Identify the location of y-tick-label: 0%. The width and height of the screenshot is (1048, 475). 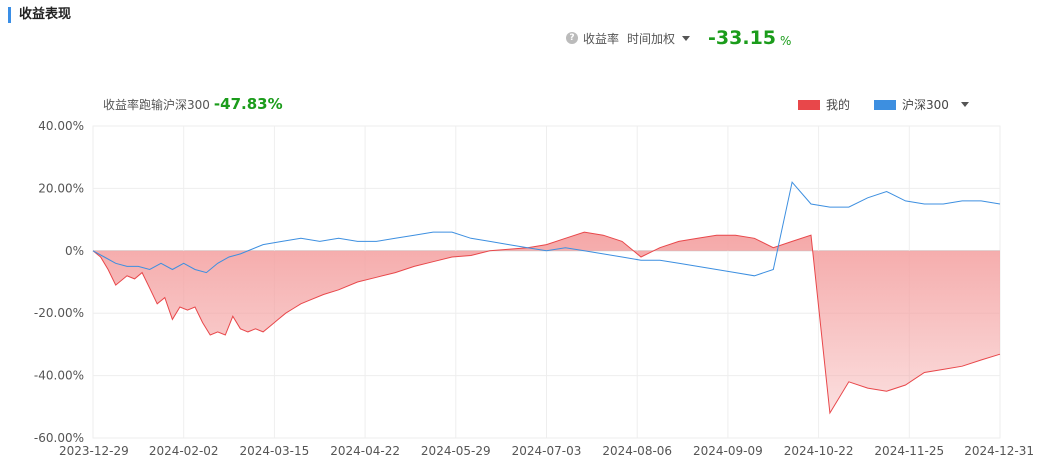
(74, 251).